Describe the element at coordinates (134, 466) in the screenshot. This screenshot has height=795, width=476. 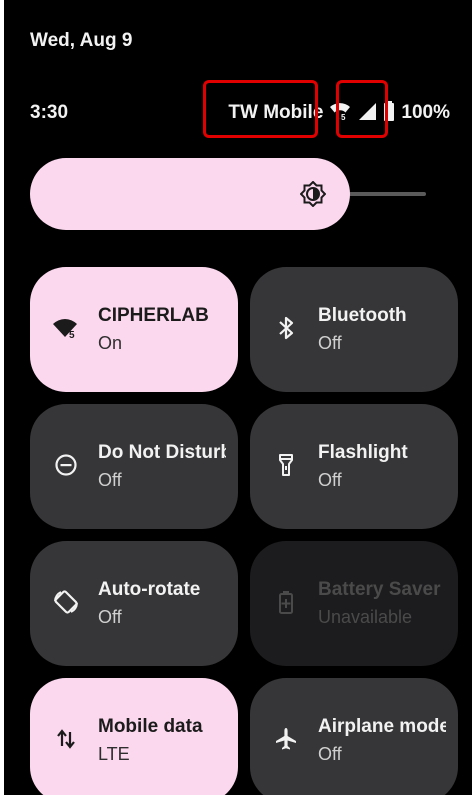
I see `do-not-disturb-tile: Do Not Disturb Off` at that location.